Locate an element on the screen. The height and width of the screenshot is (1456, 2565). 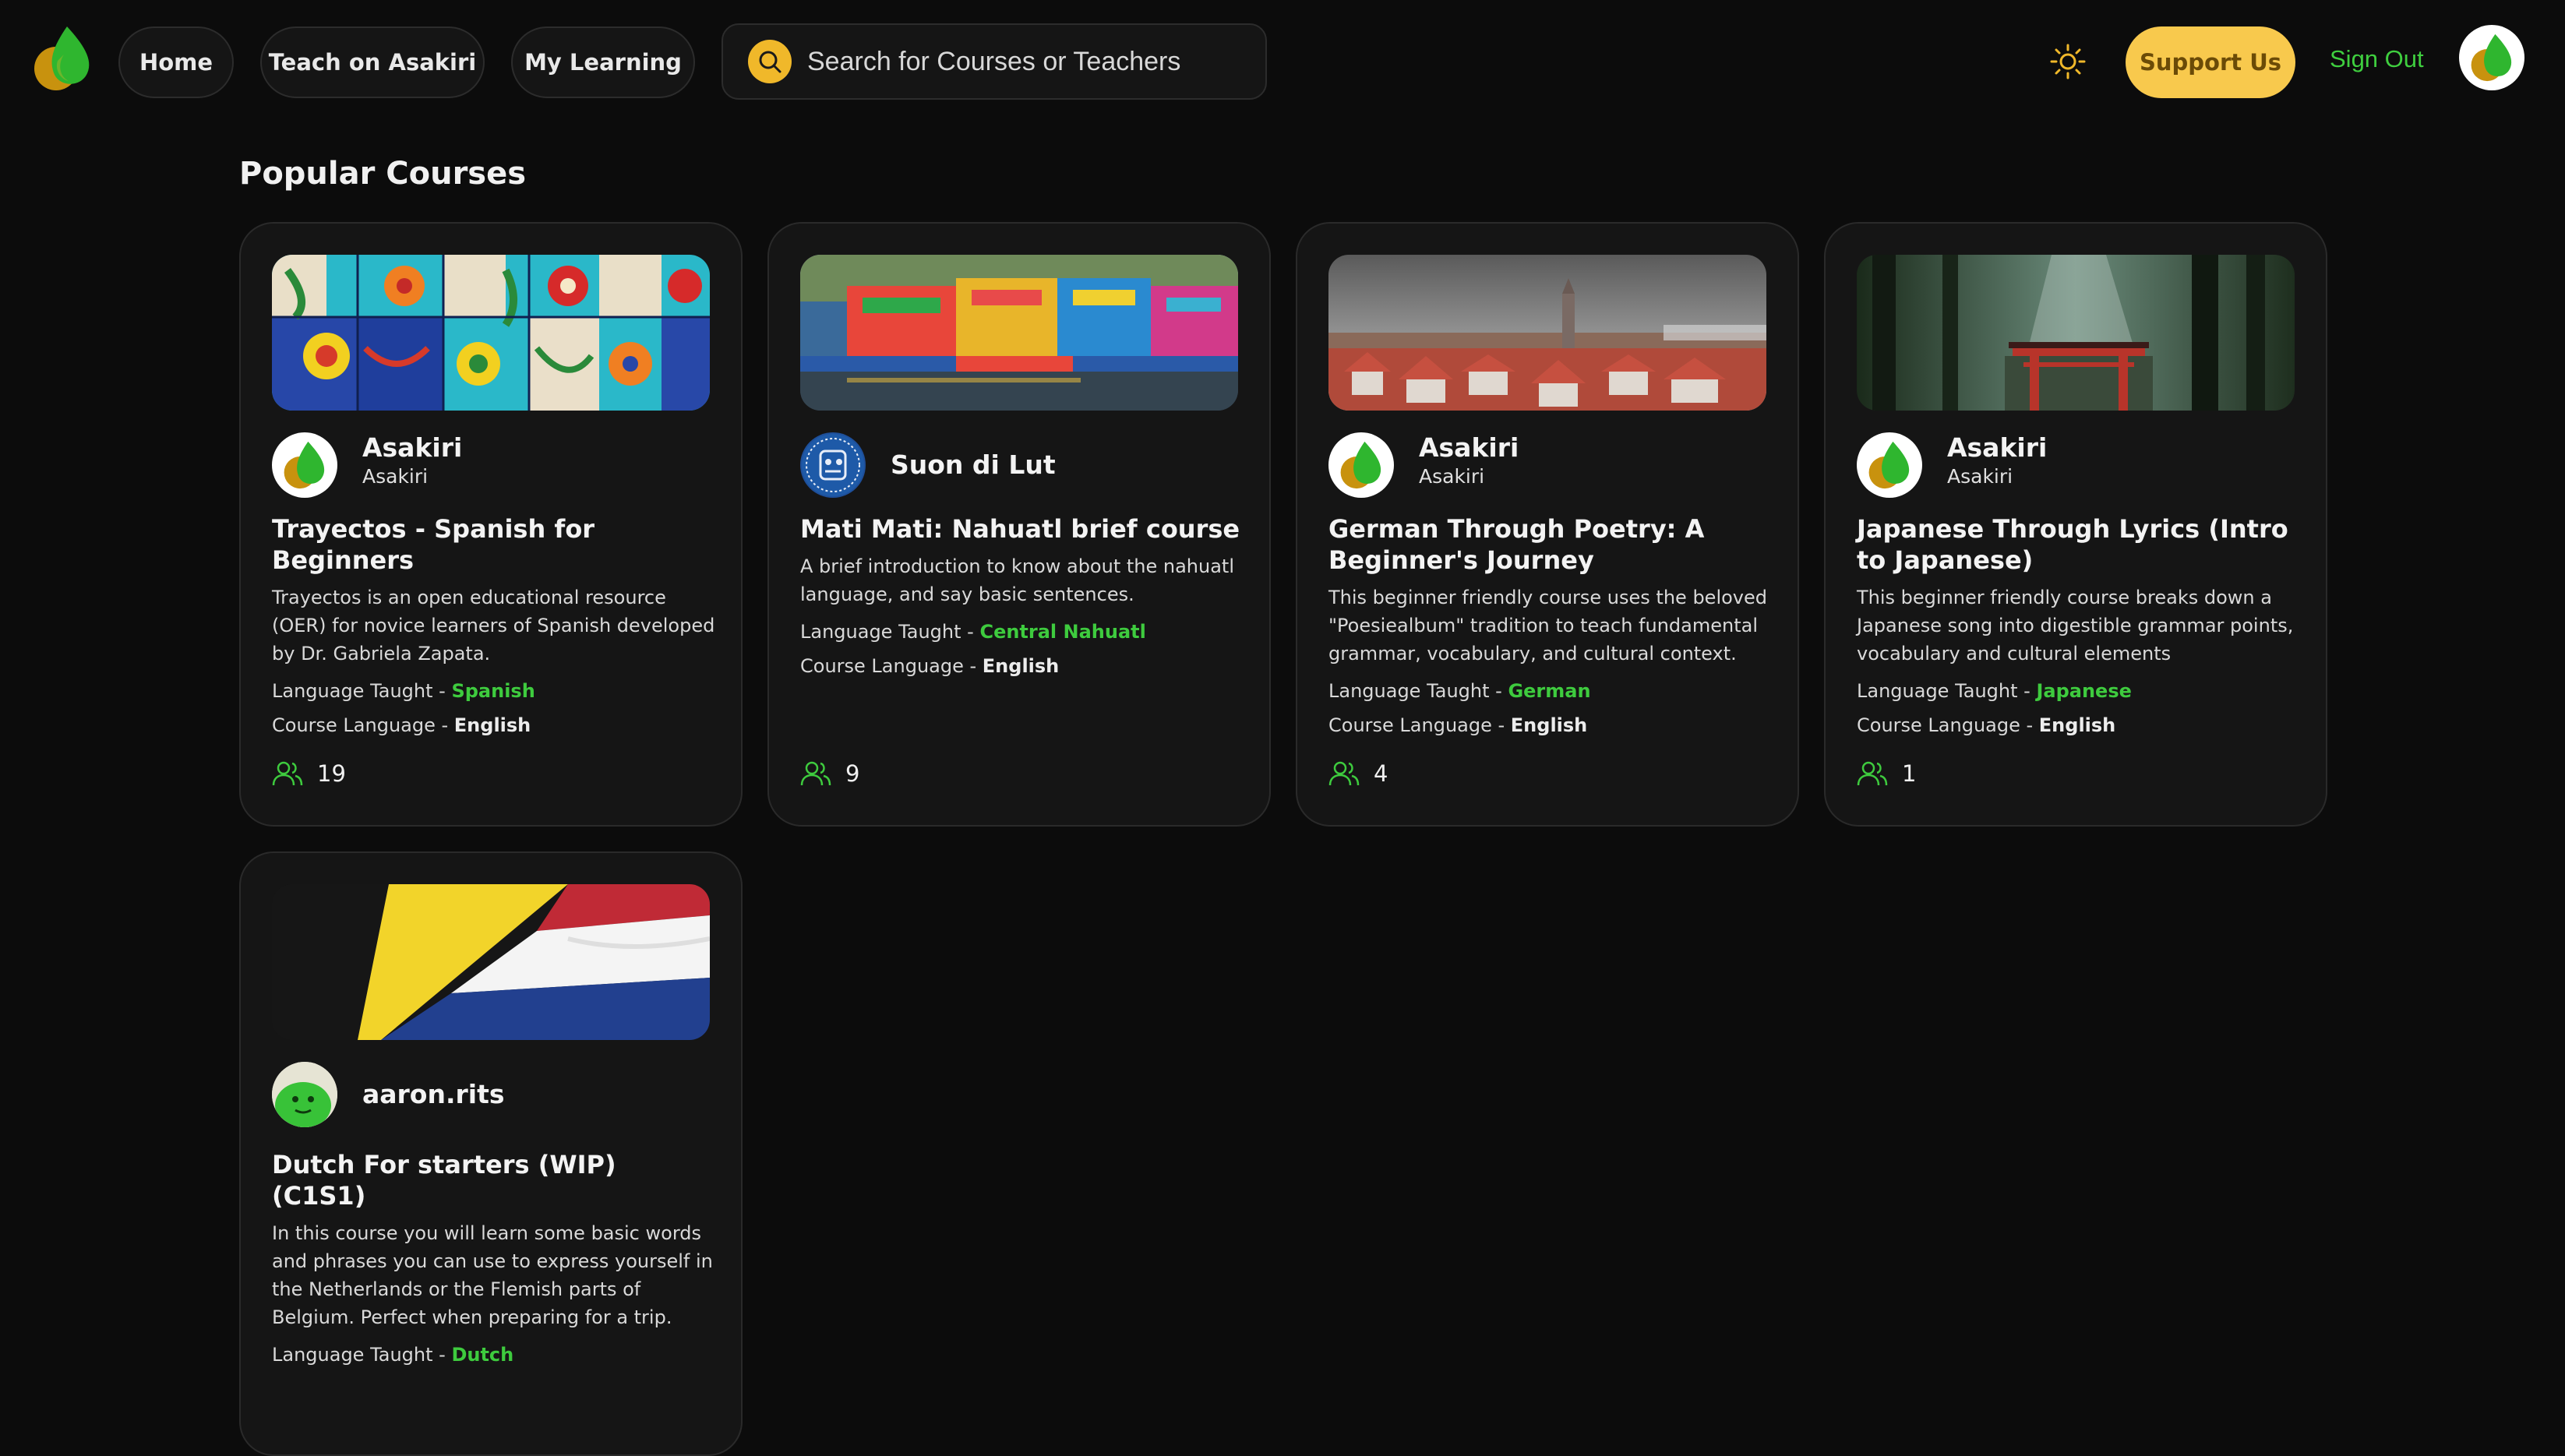
search-bar is located at coordinates (995, 62).